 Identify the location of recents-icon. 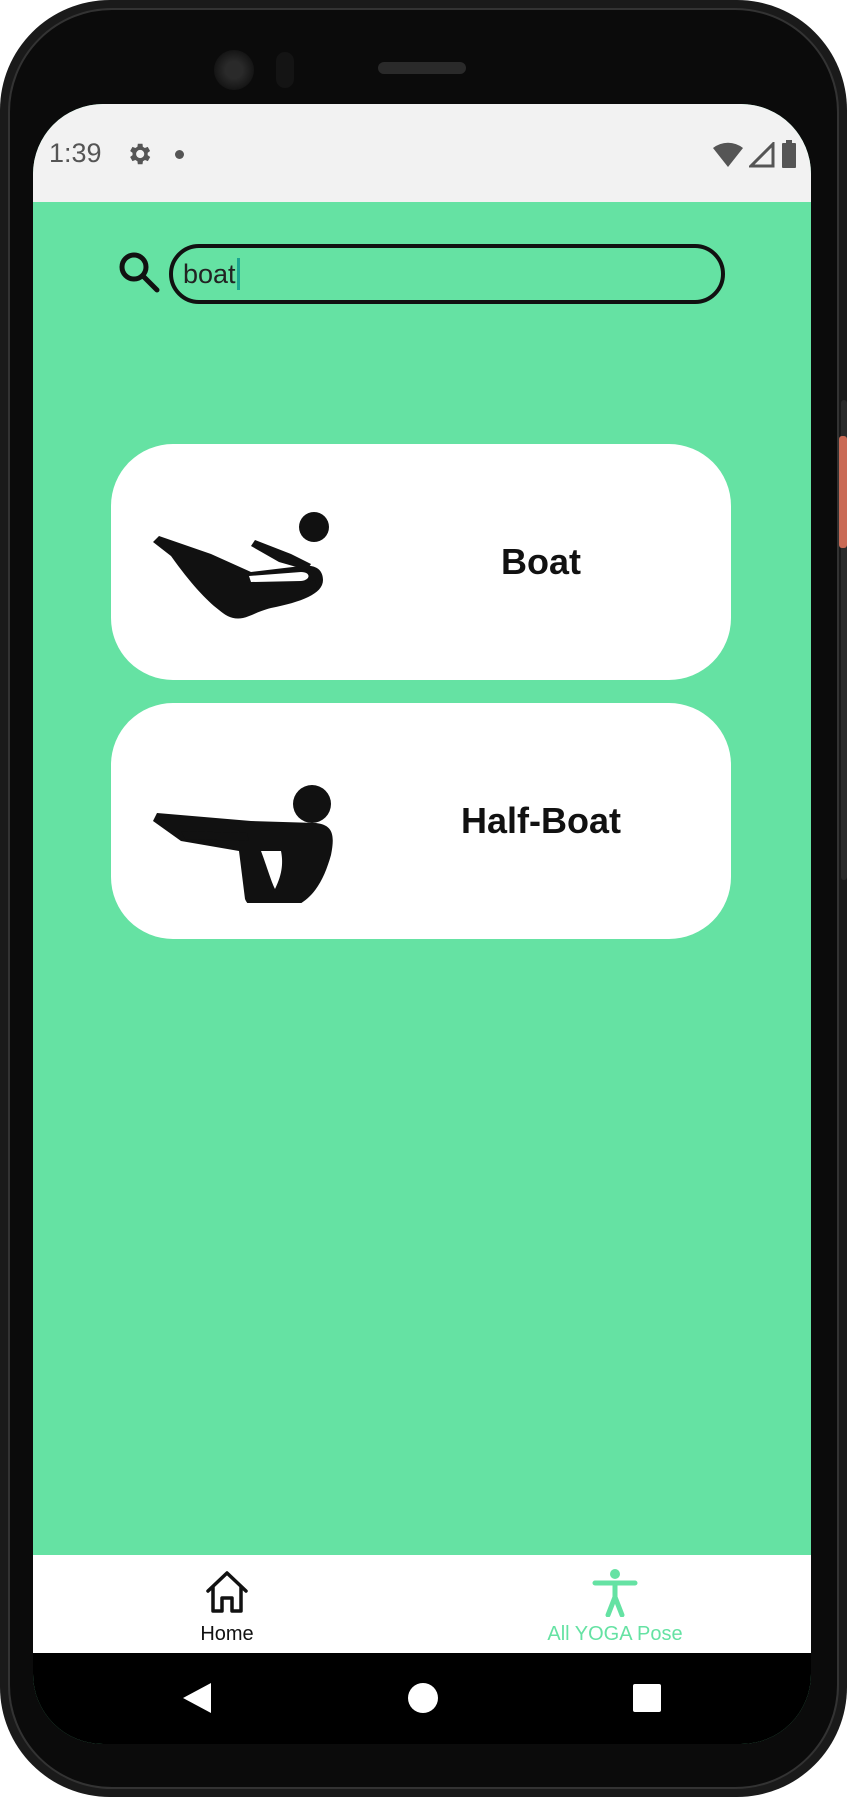
(647, 1698).